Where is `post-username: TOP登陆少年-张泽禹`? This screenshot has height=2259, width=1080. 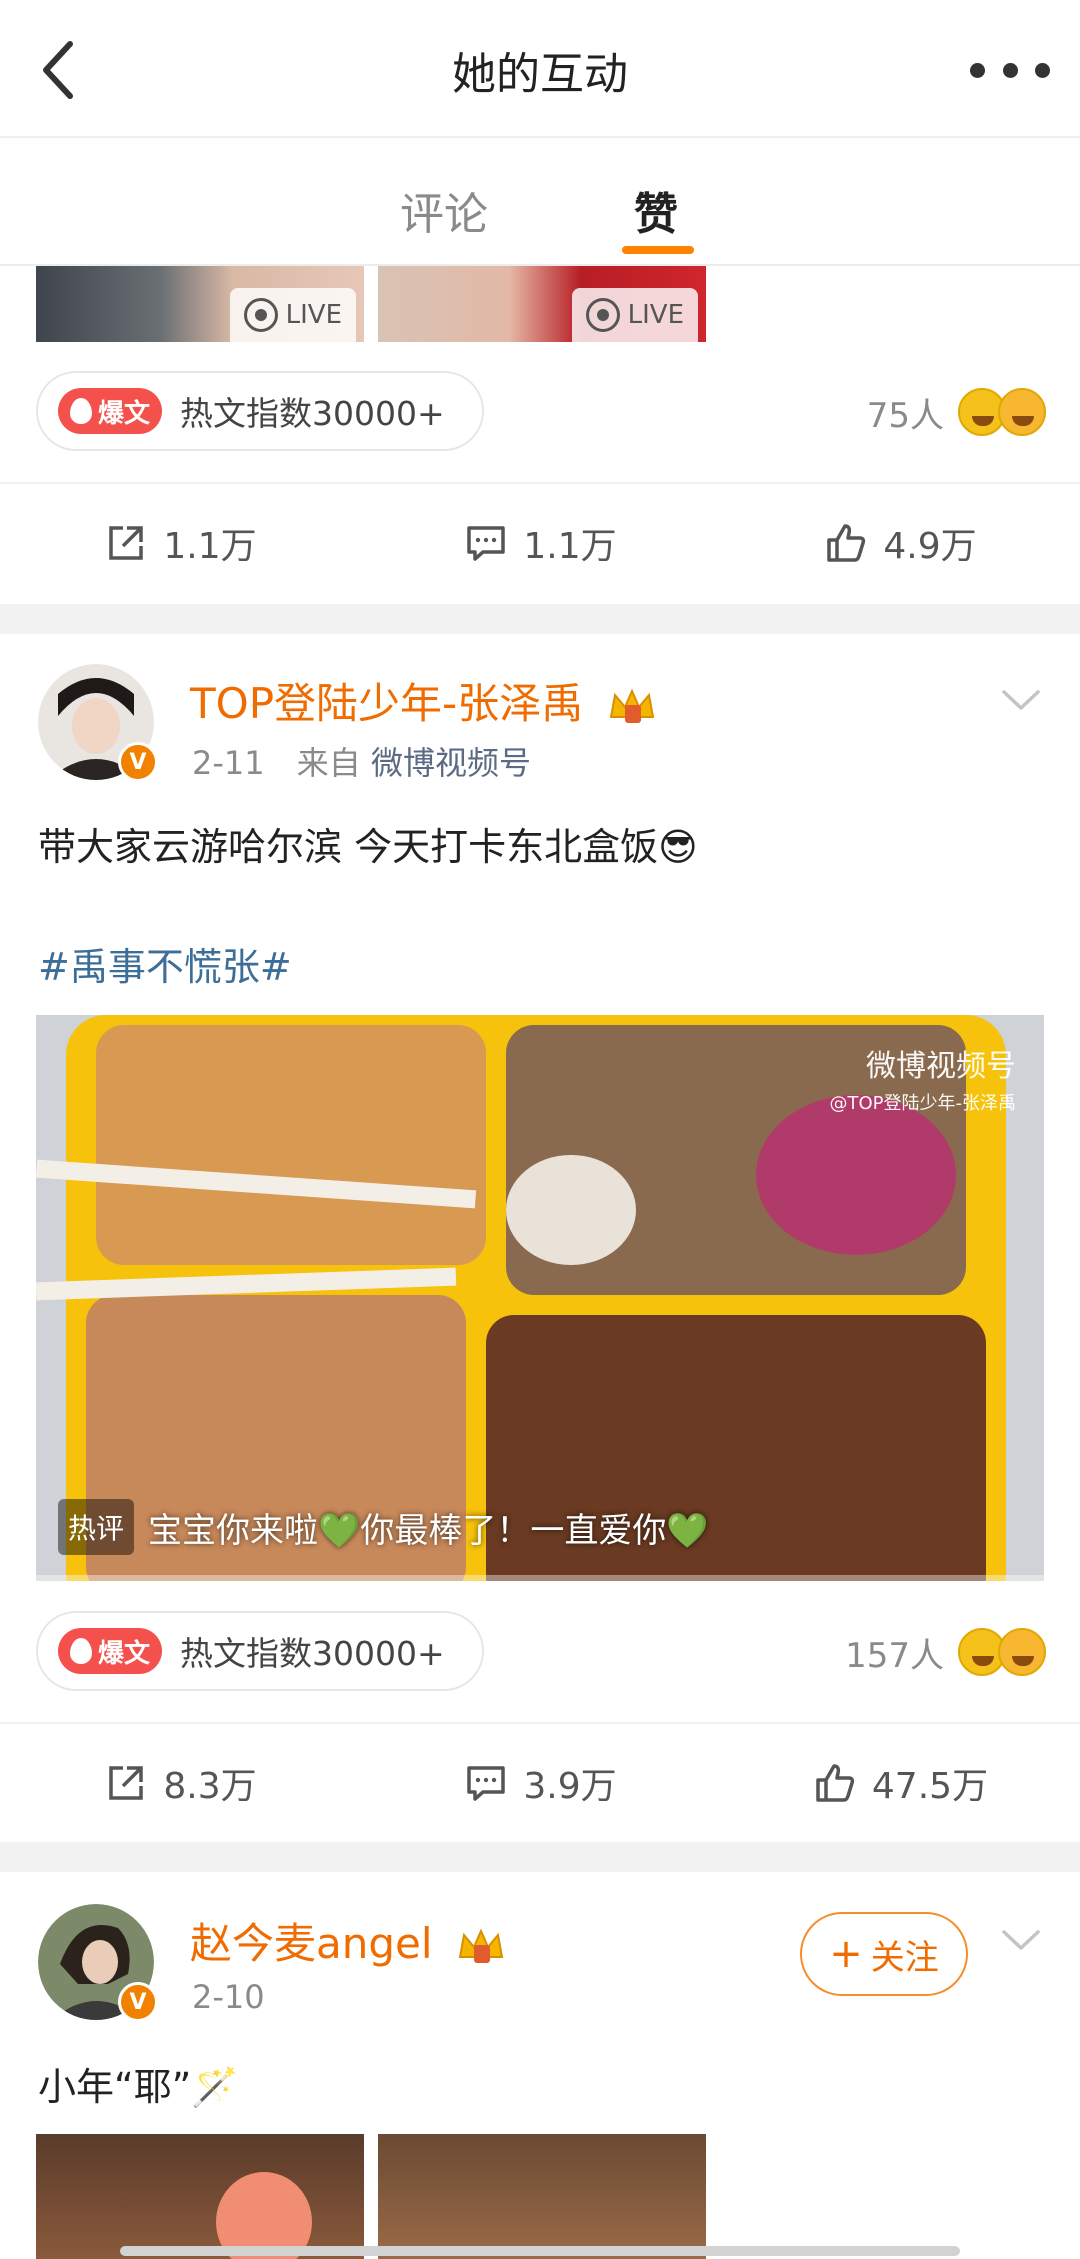
post-username: TOP登陆少年-张泽禹 is located at coordinates (423, 700).